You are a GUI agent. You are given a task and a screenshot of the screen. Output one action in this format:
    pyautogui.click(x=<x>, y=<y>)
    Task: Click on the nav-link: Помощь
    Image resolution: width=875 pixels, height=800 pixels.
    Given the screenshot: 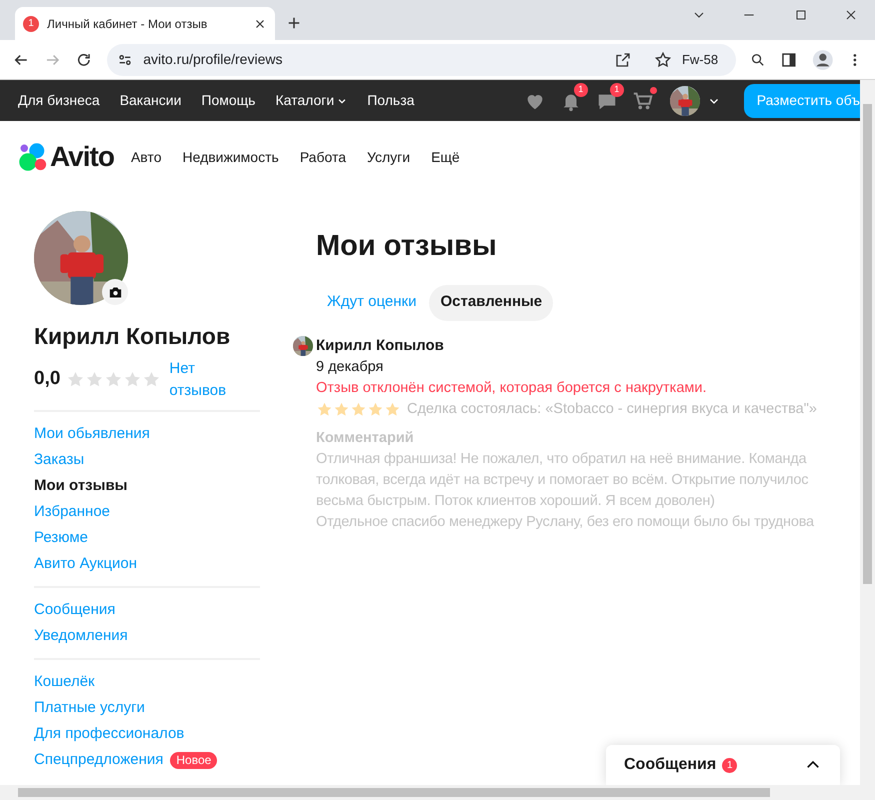 What is the action you would take?
    pyautogui.click(x=228, y=100)
    